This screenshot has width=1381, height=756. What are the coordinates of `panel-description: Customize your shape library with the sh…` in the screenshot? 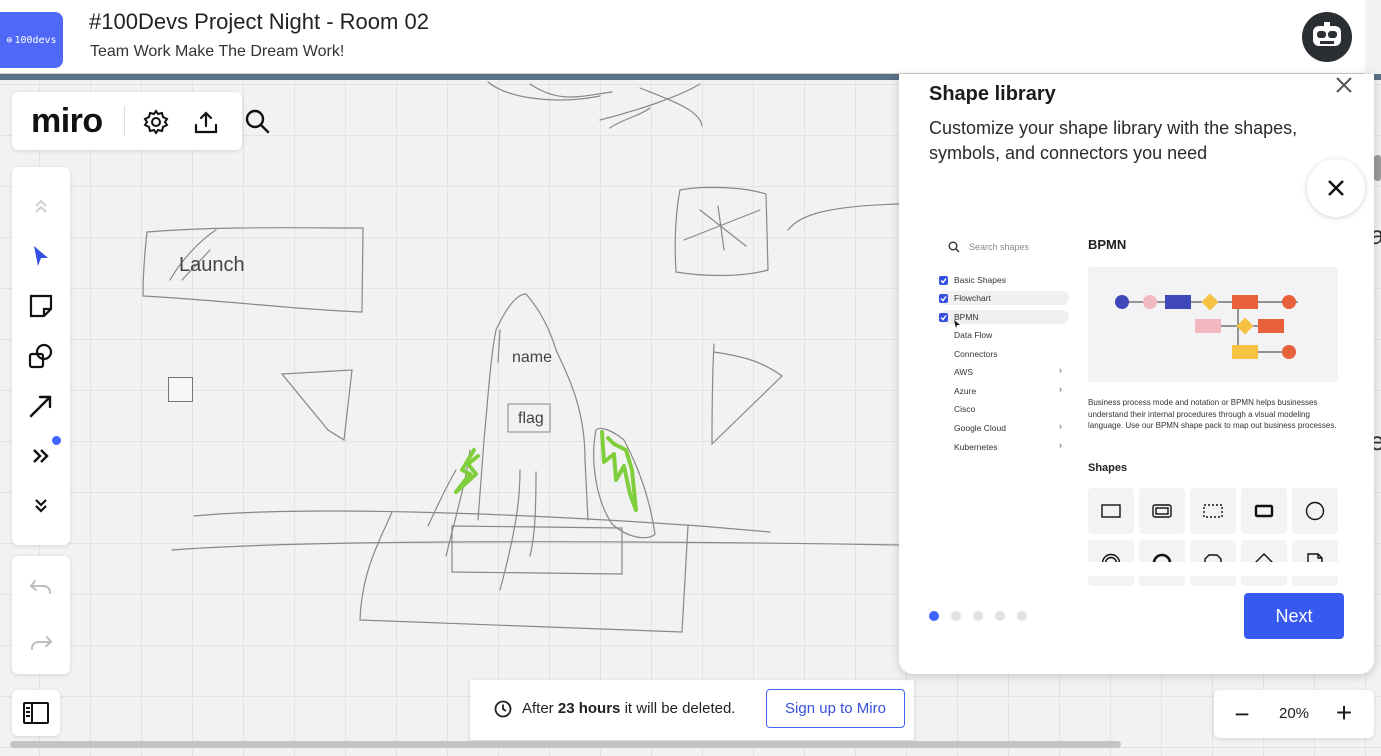 It's located at (1113, 140).